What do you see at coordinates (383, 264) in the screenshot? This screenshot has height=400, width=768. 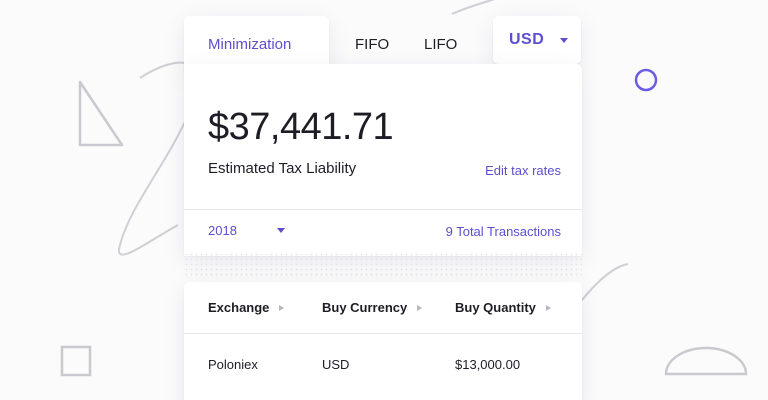 I see `speckle-texture` at bounding box center [383, 264].